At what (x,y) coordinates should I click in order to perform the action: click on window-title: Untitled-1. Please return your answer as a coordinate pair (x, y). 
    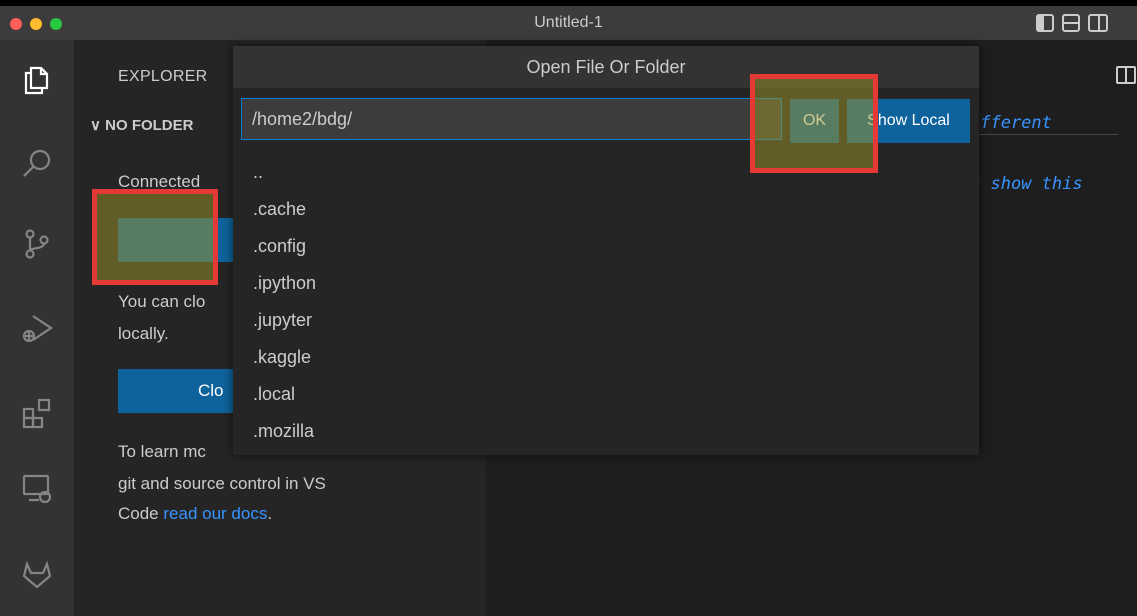
    Looking at the image, I should click on (568, 22).